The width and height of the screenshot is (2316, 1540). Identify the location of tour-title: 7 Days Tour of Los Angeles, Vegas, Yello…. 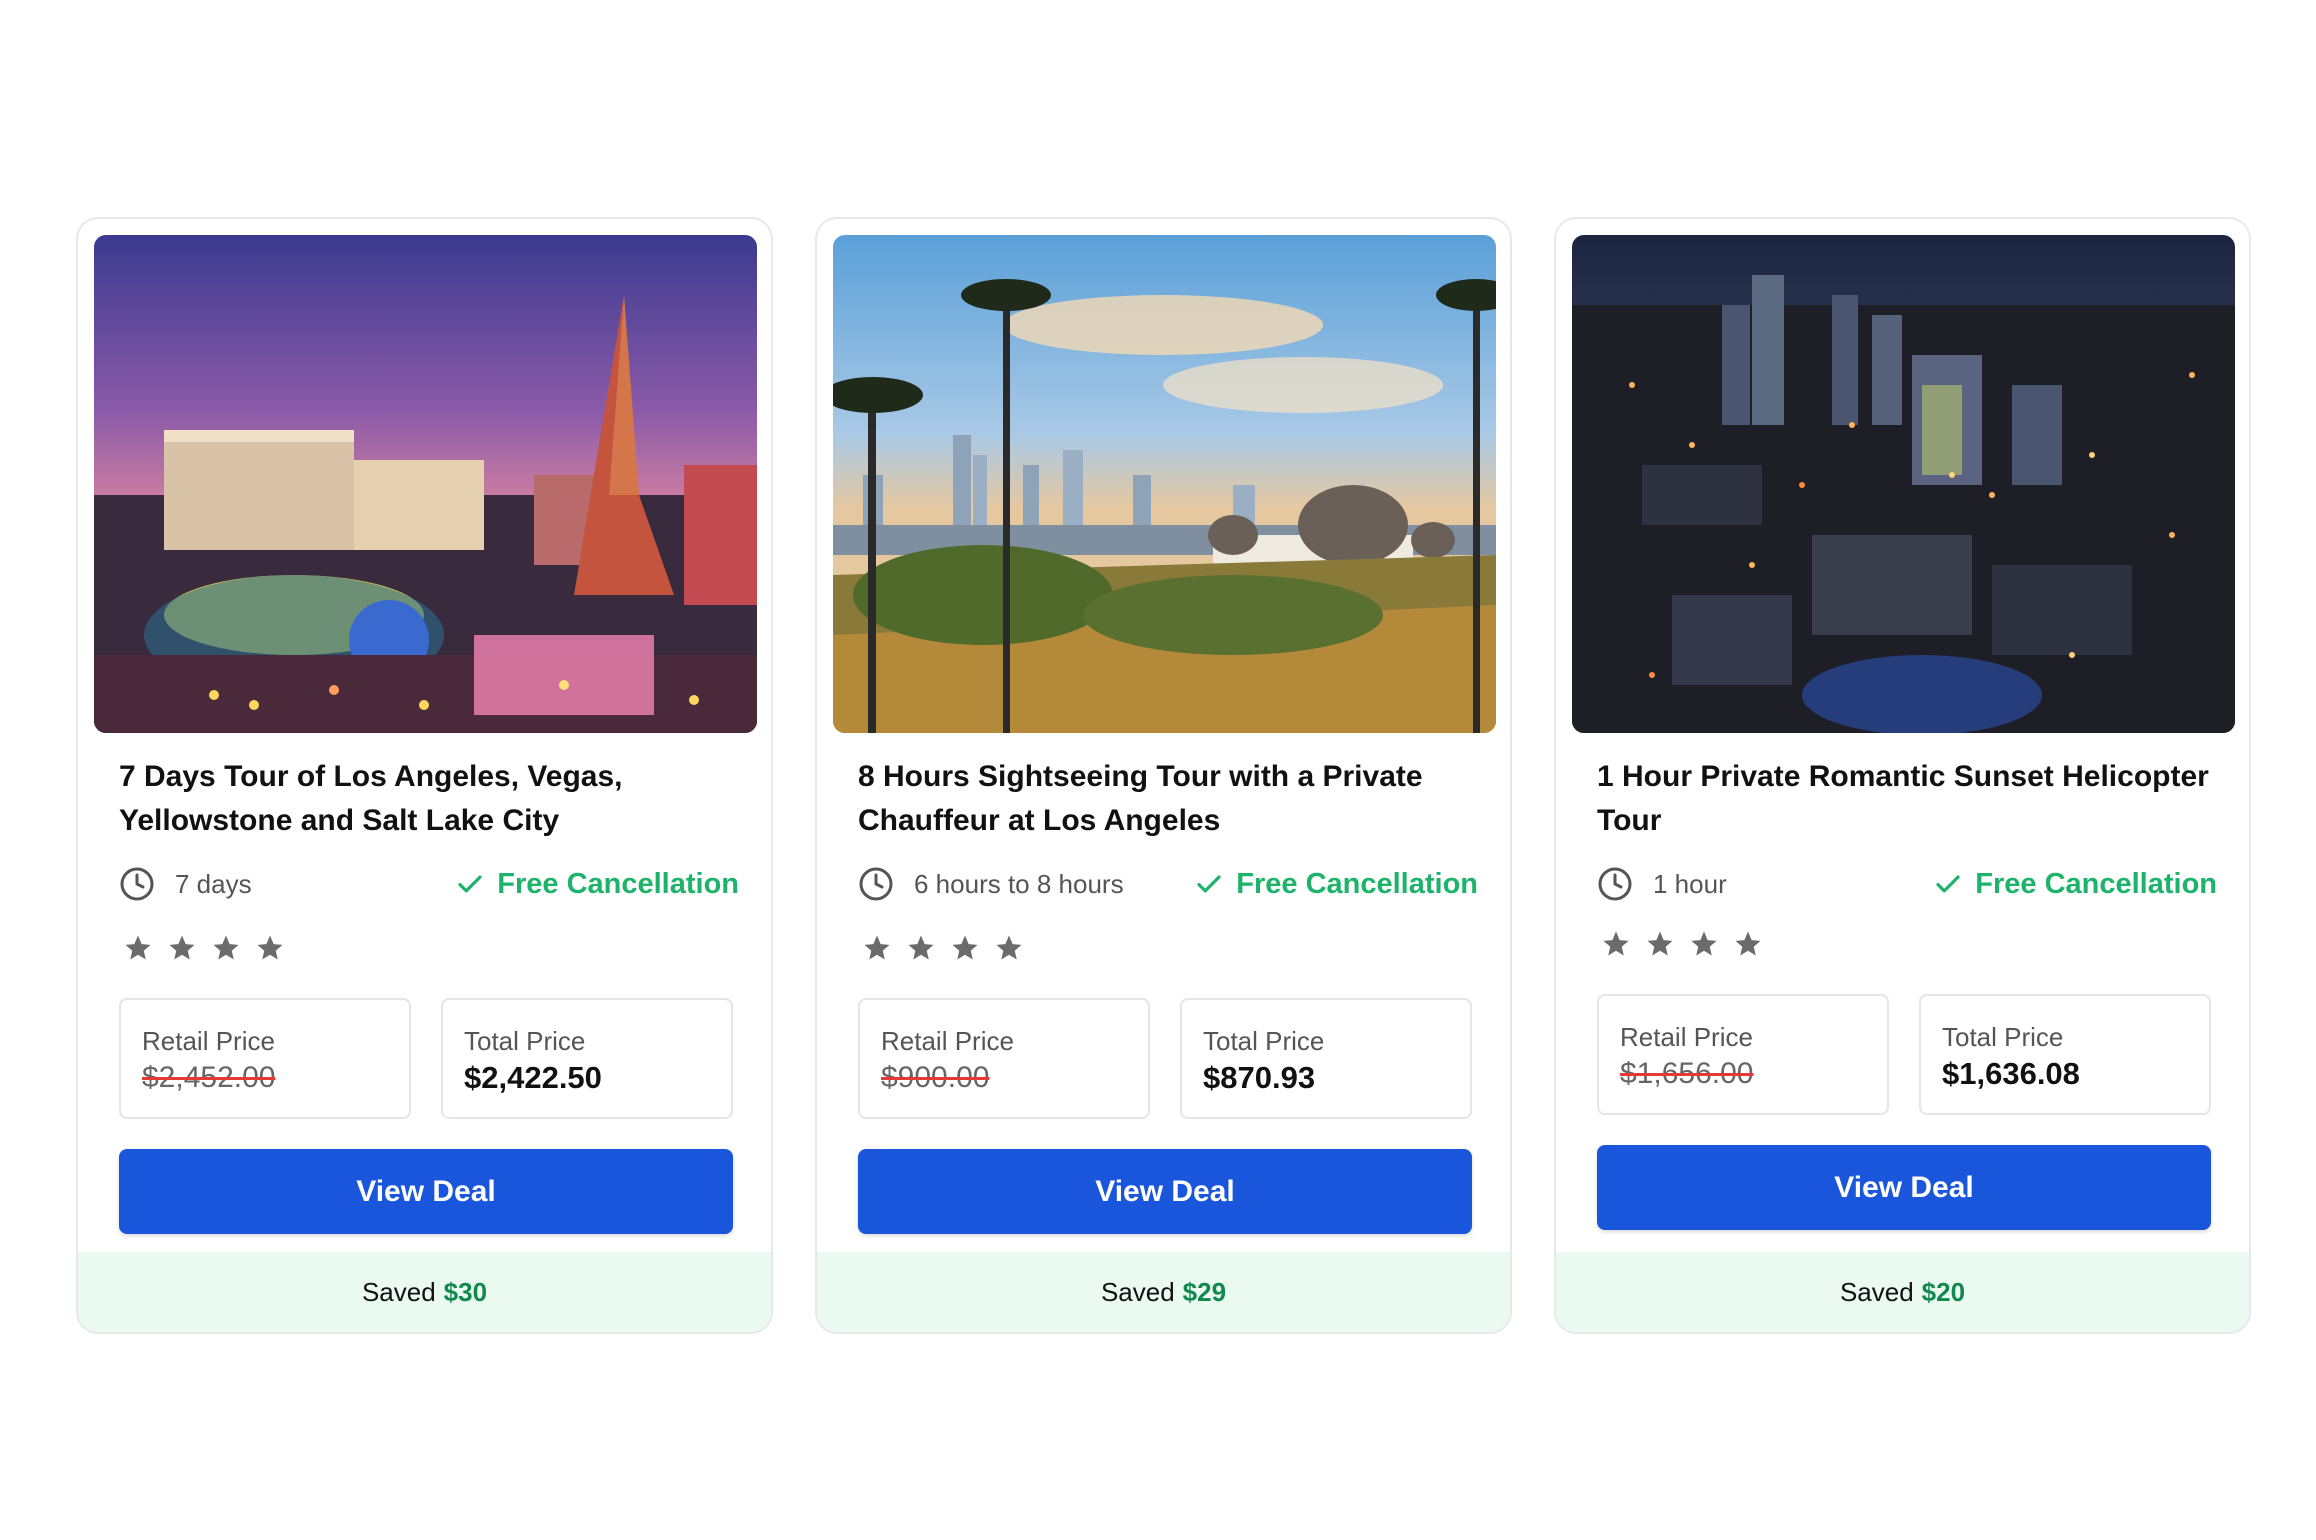
(429, 799).